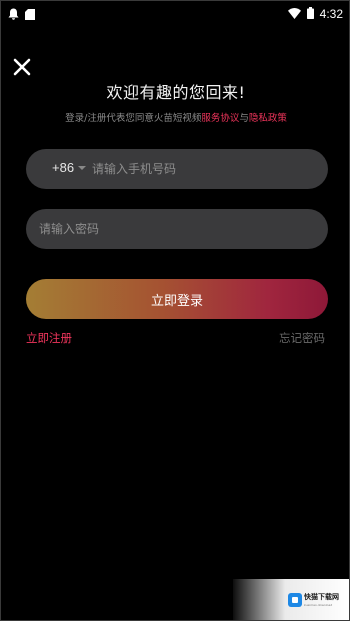 Image resolution: width=350 pixels, height=621 pixels. What do you see at coordinates (220, 118) in the screenshot?
I see `terms-of-service-link: 服务协议` at bounding box center [220, 118].